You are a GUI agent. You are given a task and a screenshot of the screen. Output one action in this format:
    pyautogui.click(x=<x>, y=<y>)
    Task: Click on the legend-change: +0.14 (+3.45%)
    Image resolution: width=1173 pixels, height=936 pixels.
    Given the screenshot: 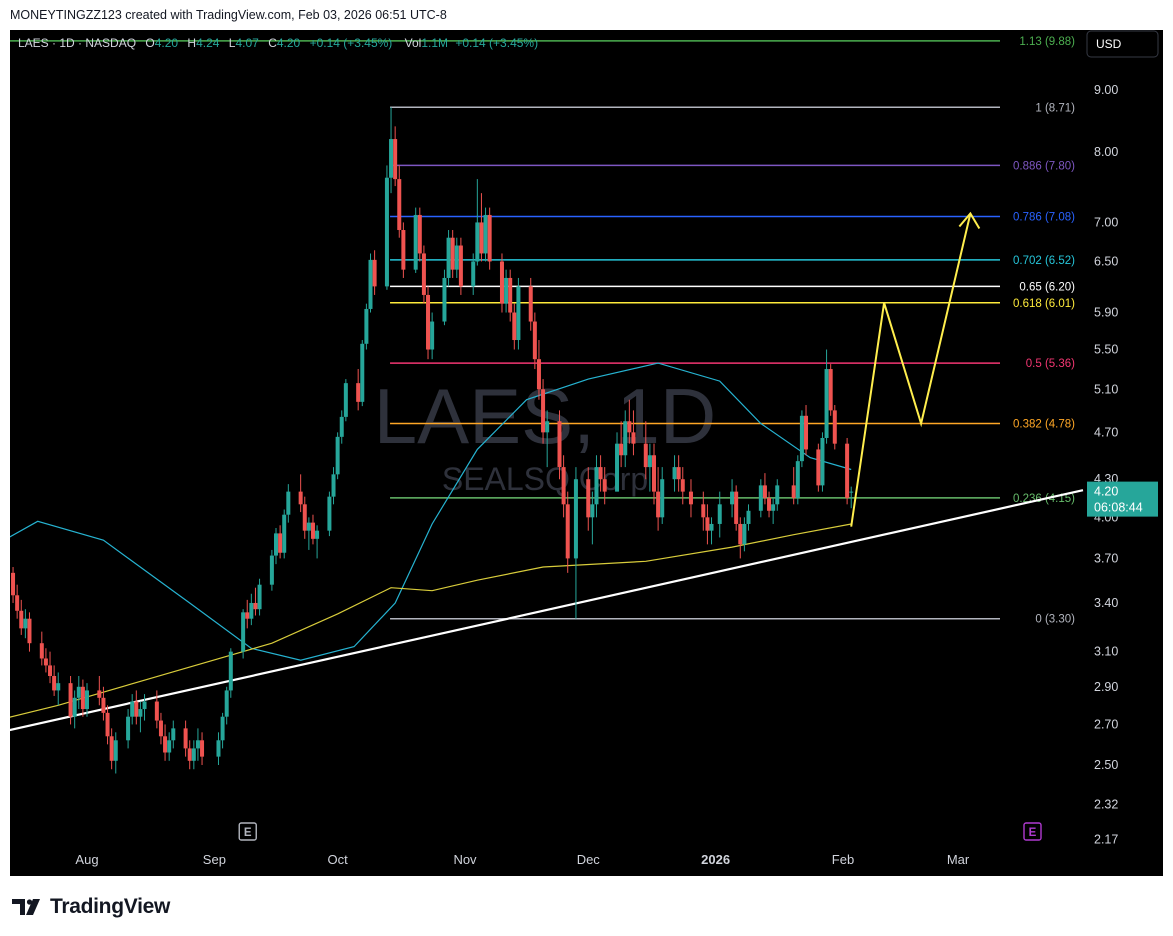 What is the action you would take?
    pyautogui.click(x=351, y=43)
    